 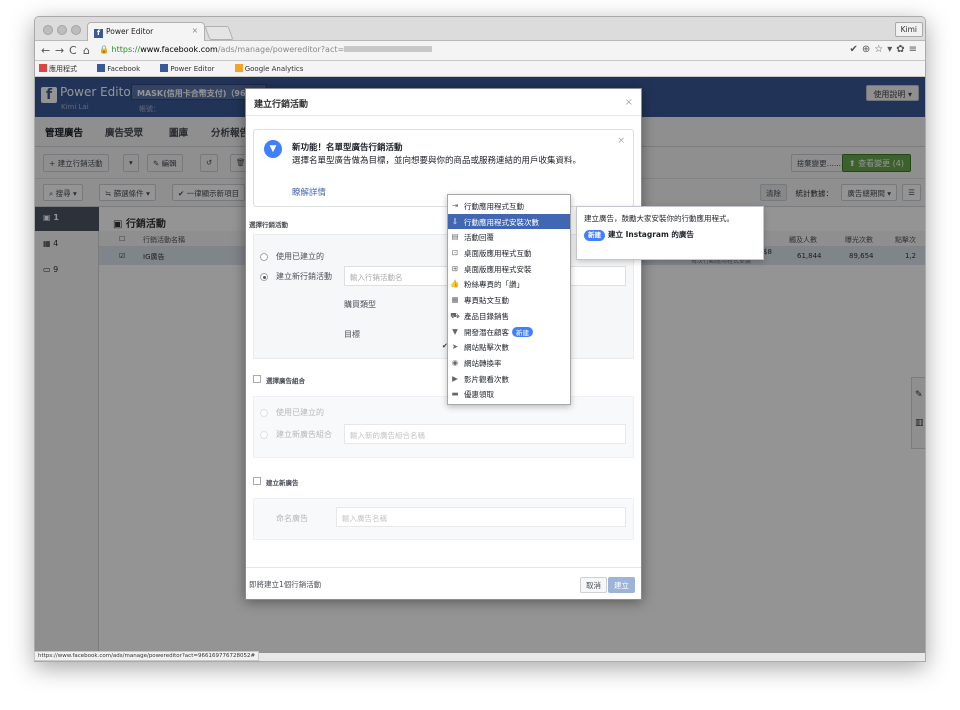 I want to click on ad-section: 命名廣告 輸入廣告名稱, so click(x=443, y=519).